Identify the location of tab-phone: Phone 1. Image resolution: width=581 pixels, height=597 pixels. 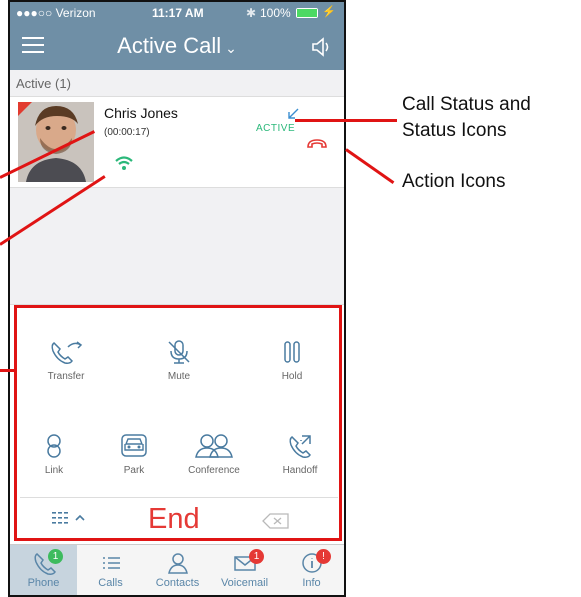
(43, 570).